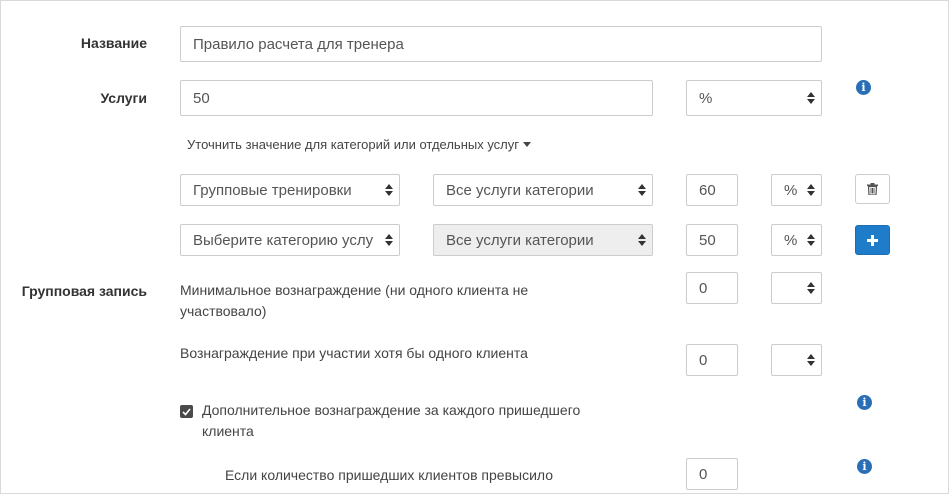 The width and height of the screenshot is (951, 496). Describe the element at coordinates (84, 291) in the screenshot. I see `group-booking-label: Групповая запись` at that location.